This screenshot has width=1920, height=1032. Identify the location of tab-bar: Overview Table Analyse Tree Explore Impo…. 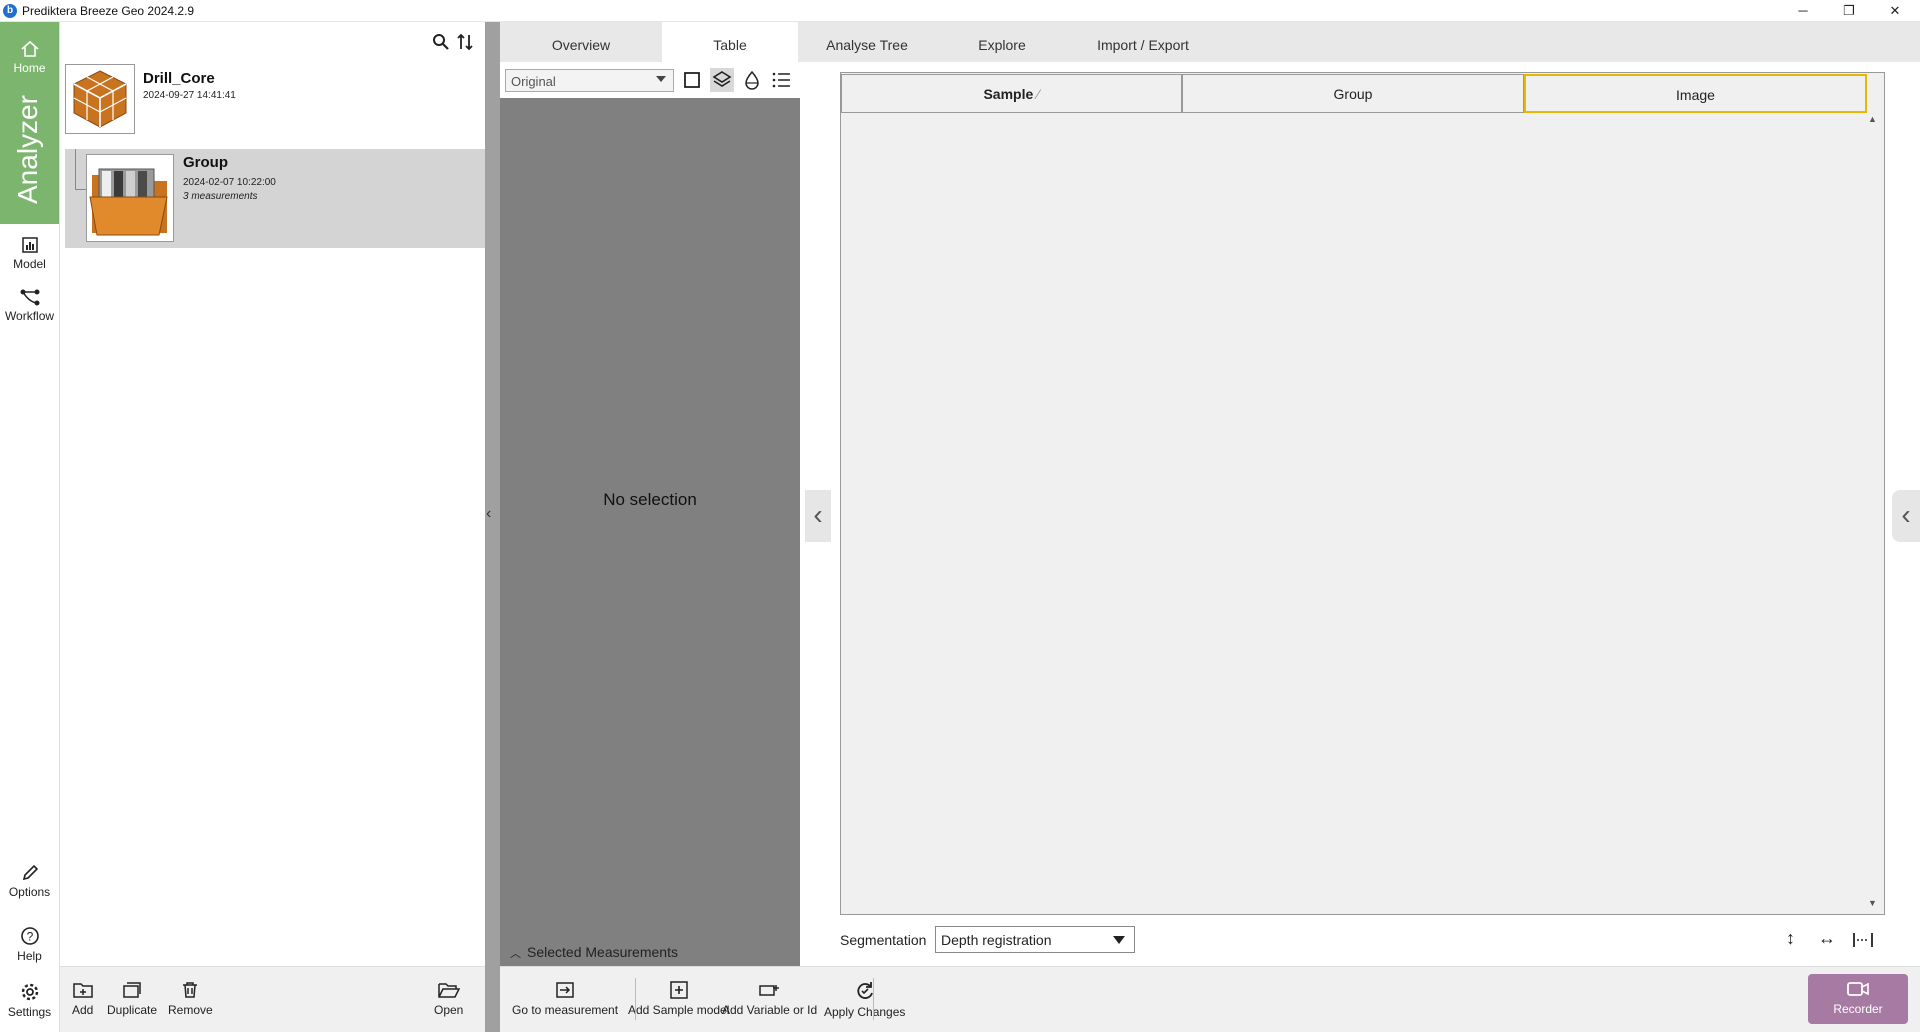
(1210, 42).